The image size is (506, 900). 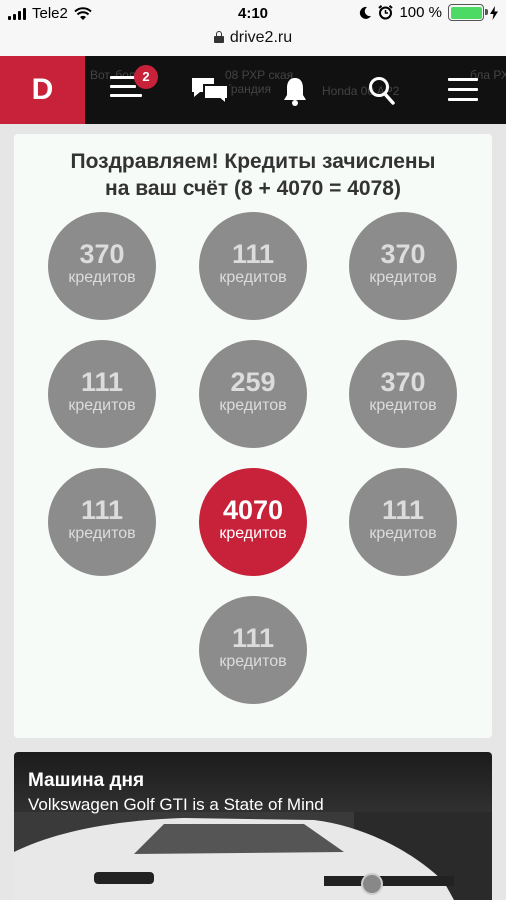 I want to click on drive2-logo: D, so click(x=42, y=90).